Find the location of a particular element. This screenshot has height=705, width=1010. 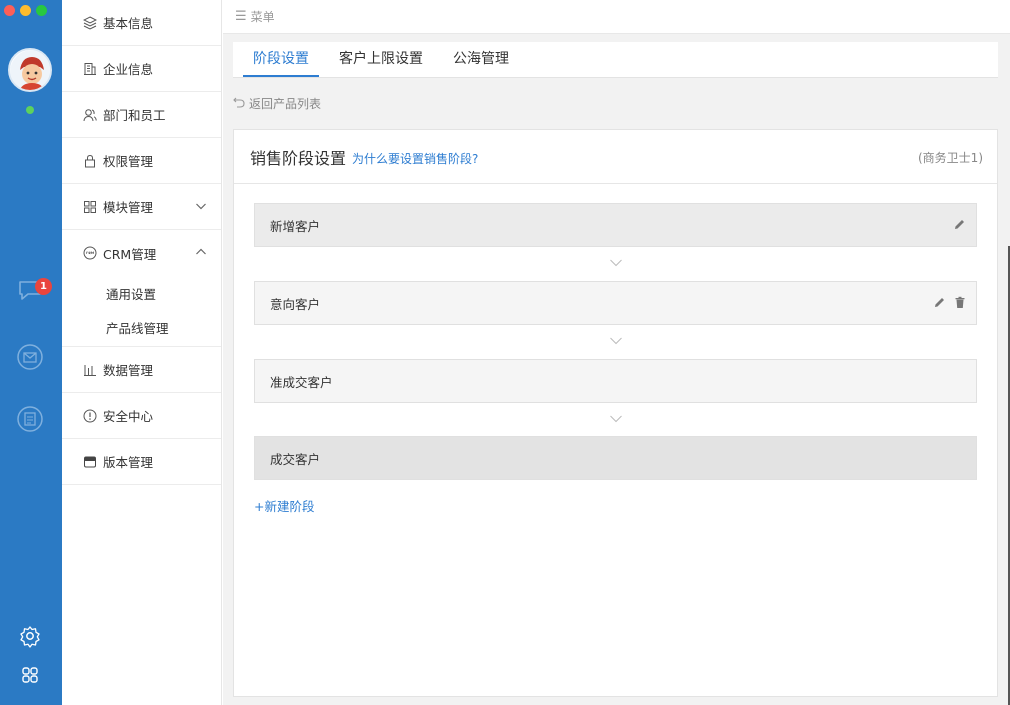

bar-chart-icon is located at coordinates (90, 370).